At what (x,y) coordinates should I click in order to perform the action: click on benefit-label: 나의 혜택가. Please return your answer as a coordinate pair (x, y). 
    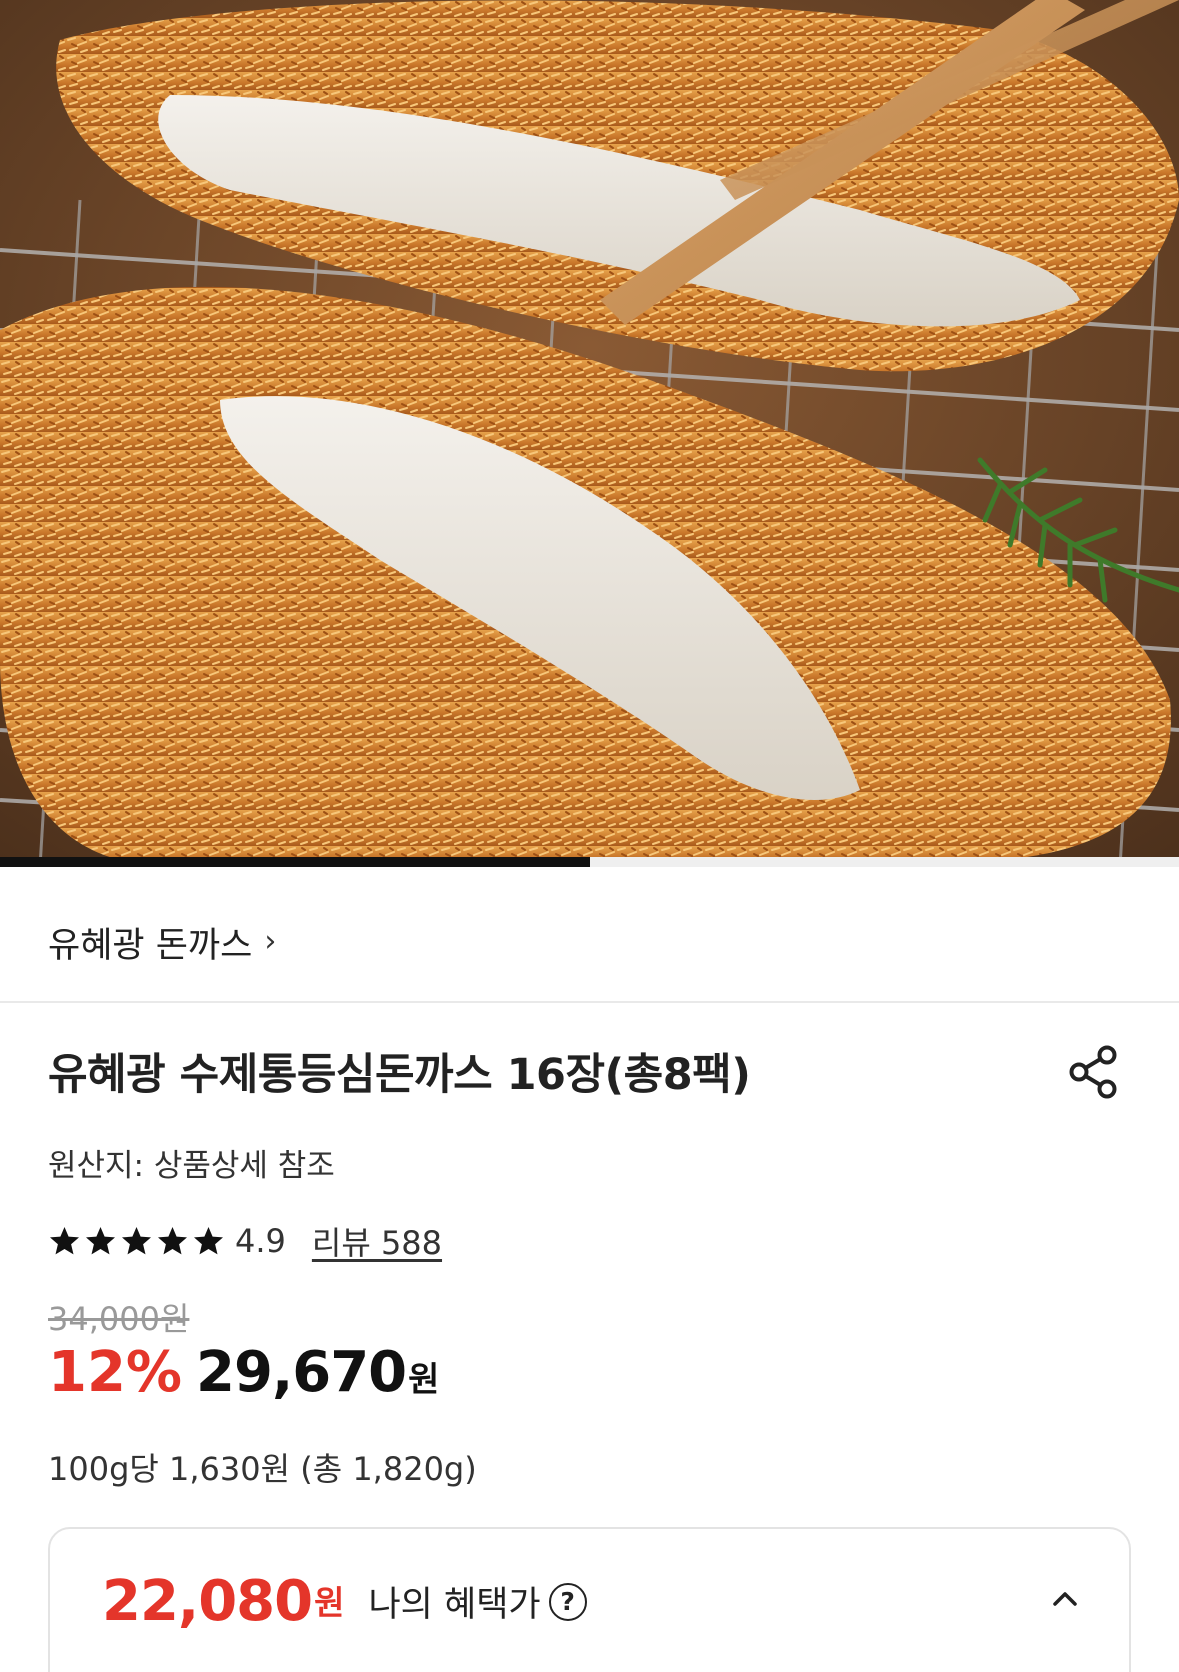
    Looking at the image, I should click on (454, 1605).